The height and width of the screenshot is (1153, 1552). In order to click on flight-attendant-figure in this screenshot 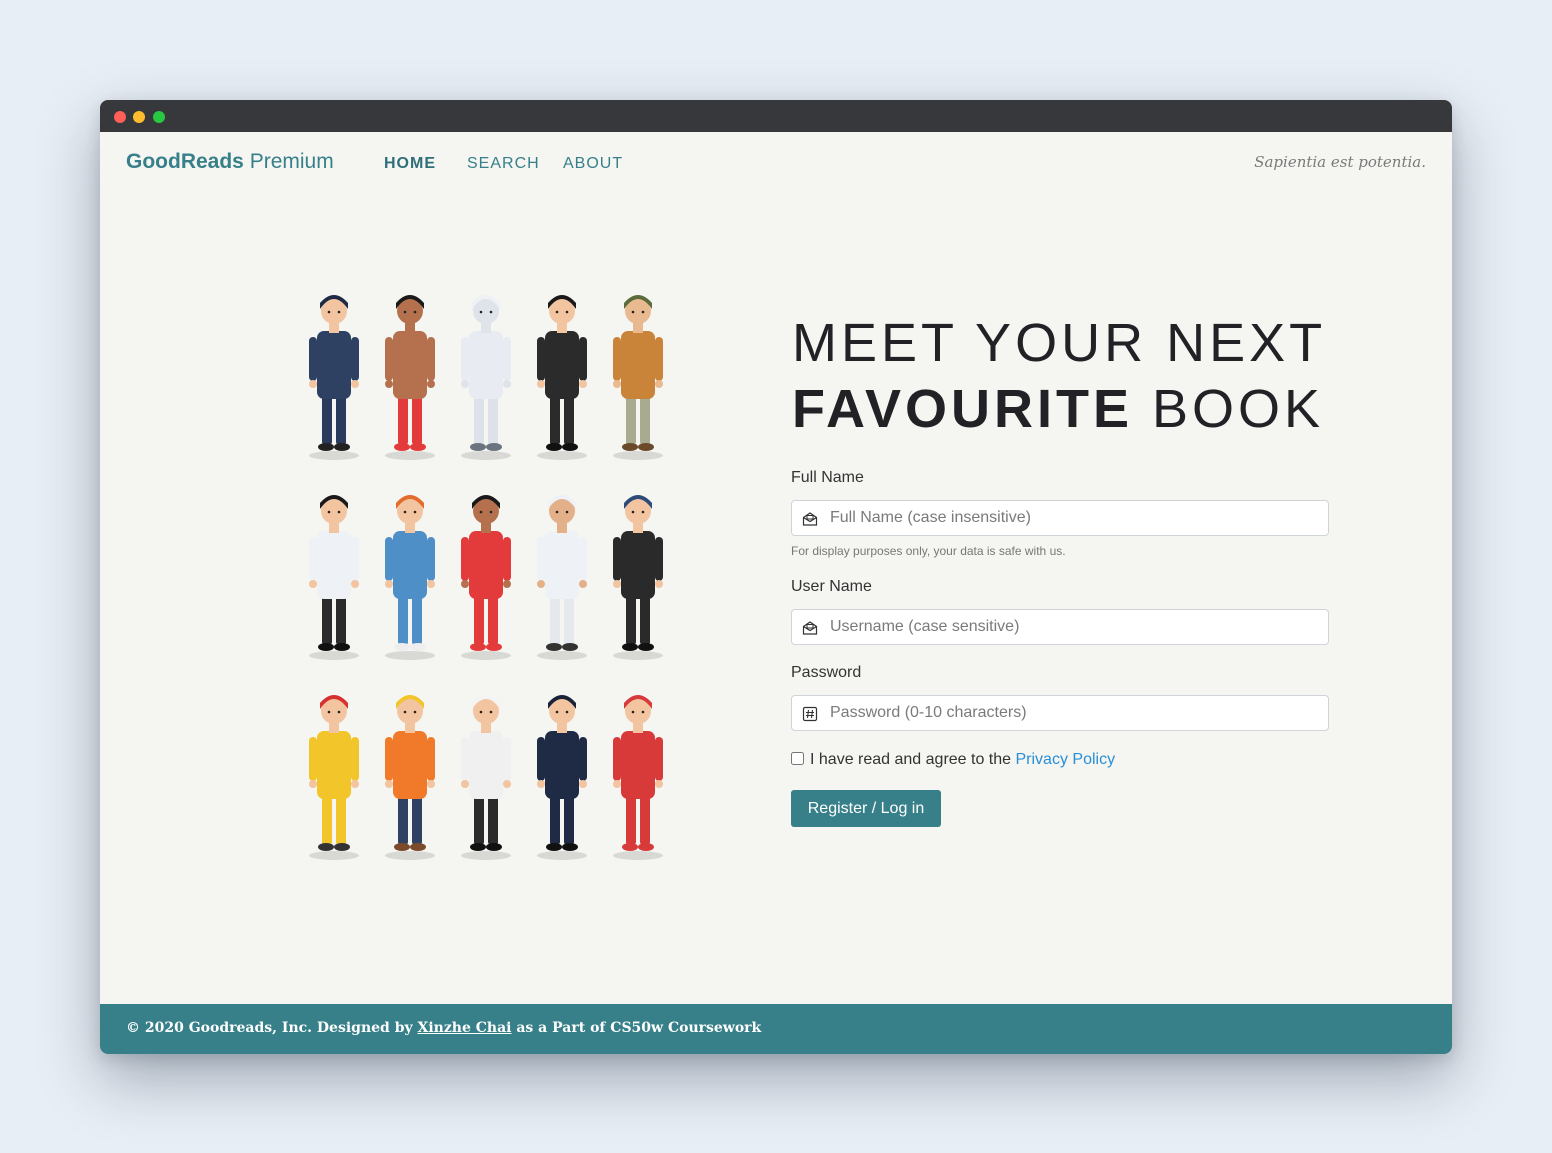, I will do `click(638, 772)`.